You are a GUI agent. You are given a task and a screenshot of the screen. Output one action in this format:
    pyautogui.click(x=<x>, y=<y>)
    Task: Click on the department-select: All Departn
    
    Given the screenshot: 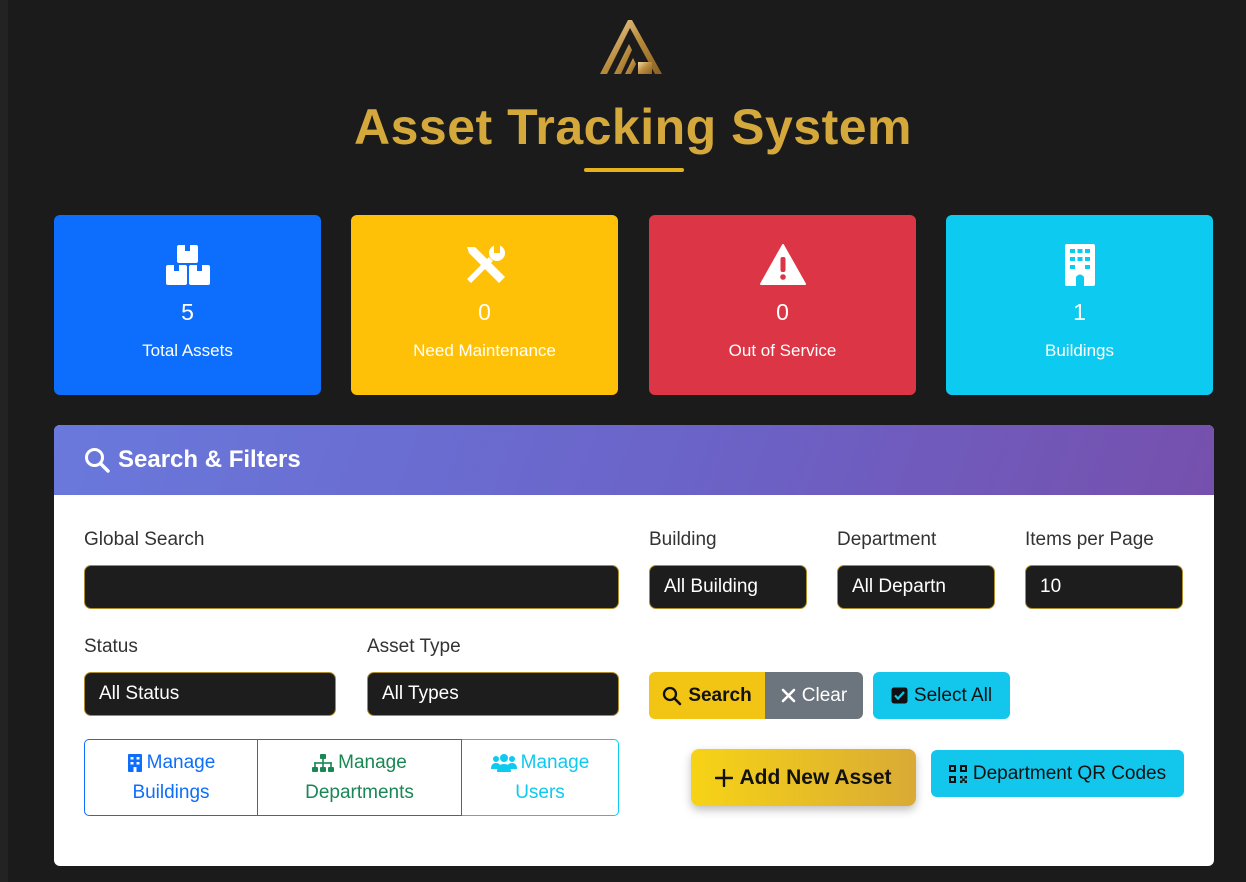 What is the action you would take?
    pyautogui.click(x=916, y=587)
    